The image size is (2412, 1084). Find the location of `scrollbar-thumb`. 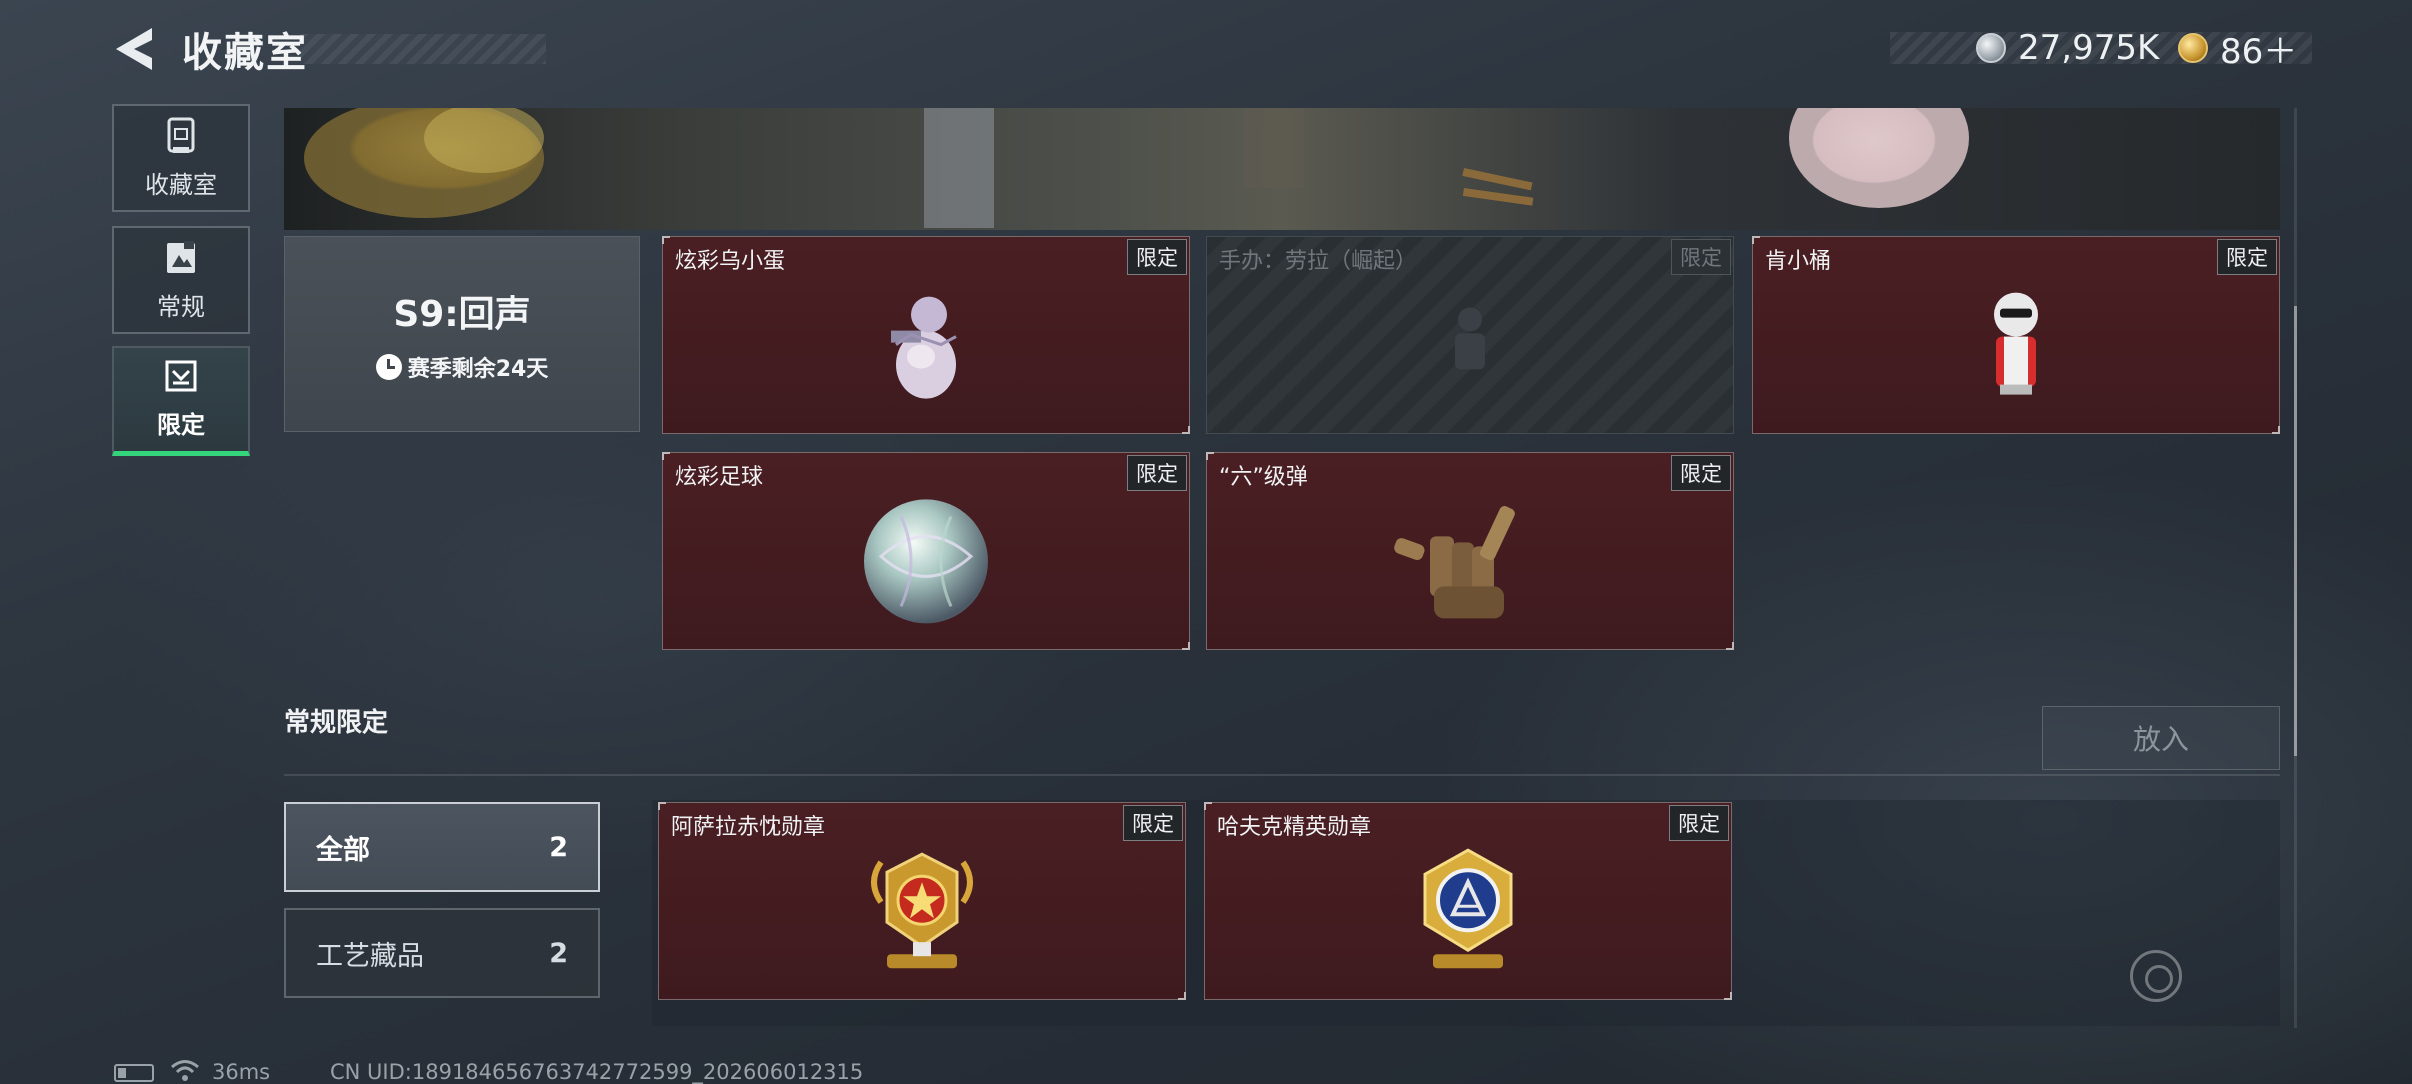

scrollbar-thumb is located at coordinates (2295, 531).